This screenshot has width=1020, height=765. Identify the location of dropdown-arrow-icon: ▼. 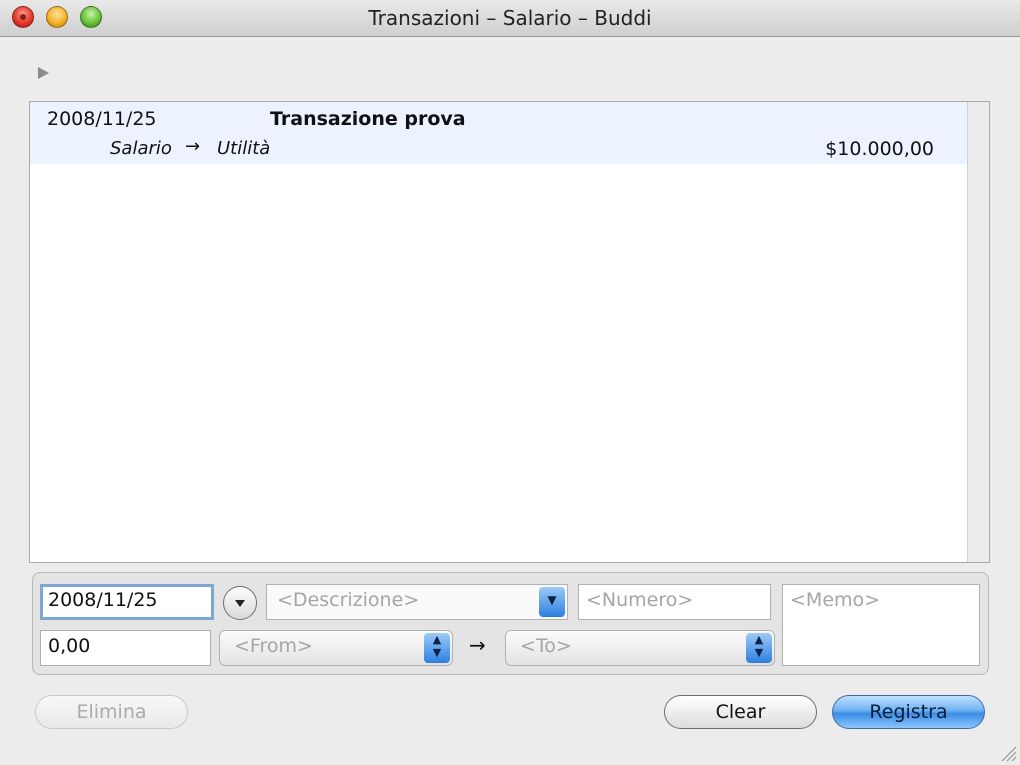
(552, 602).